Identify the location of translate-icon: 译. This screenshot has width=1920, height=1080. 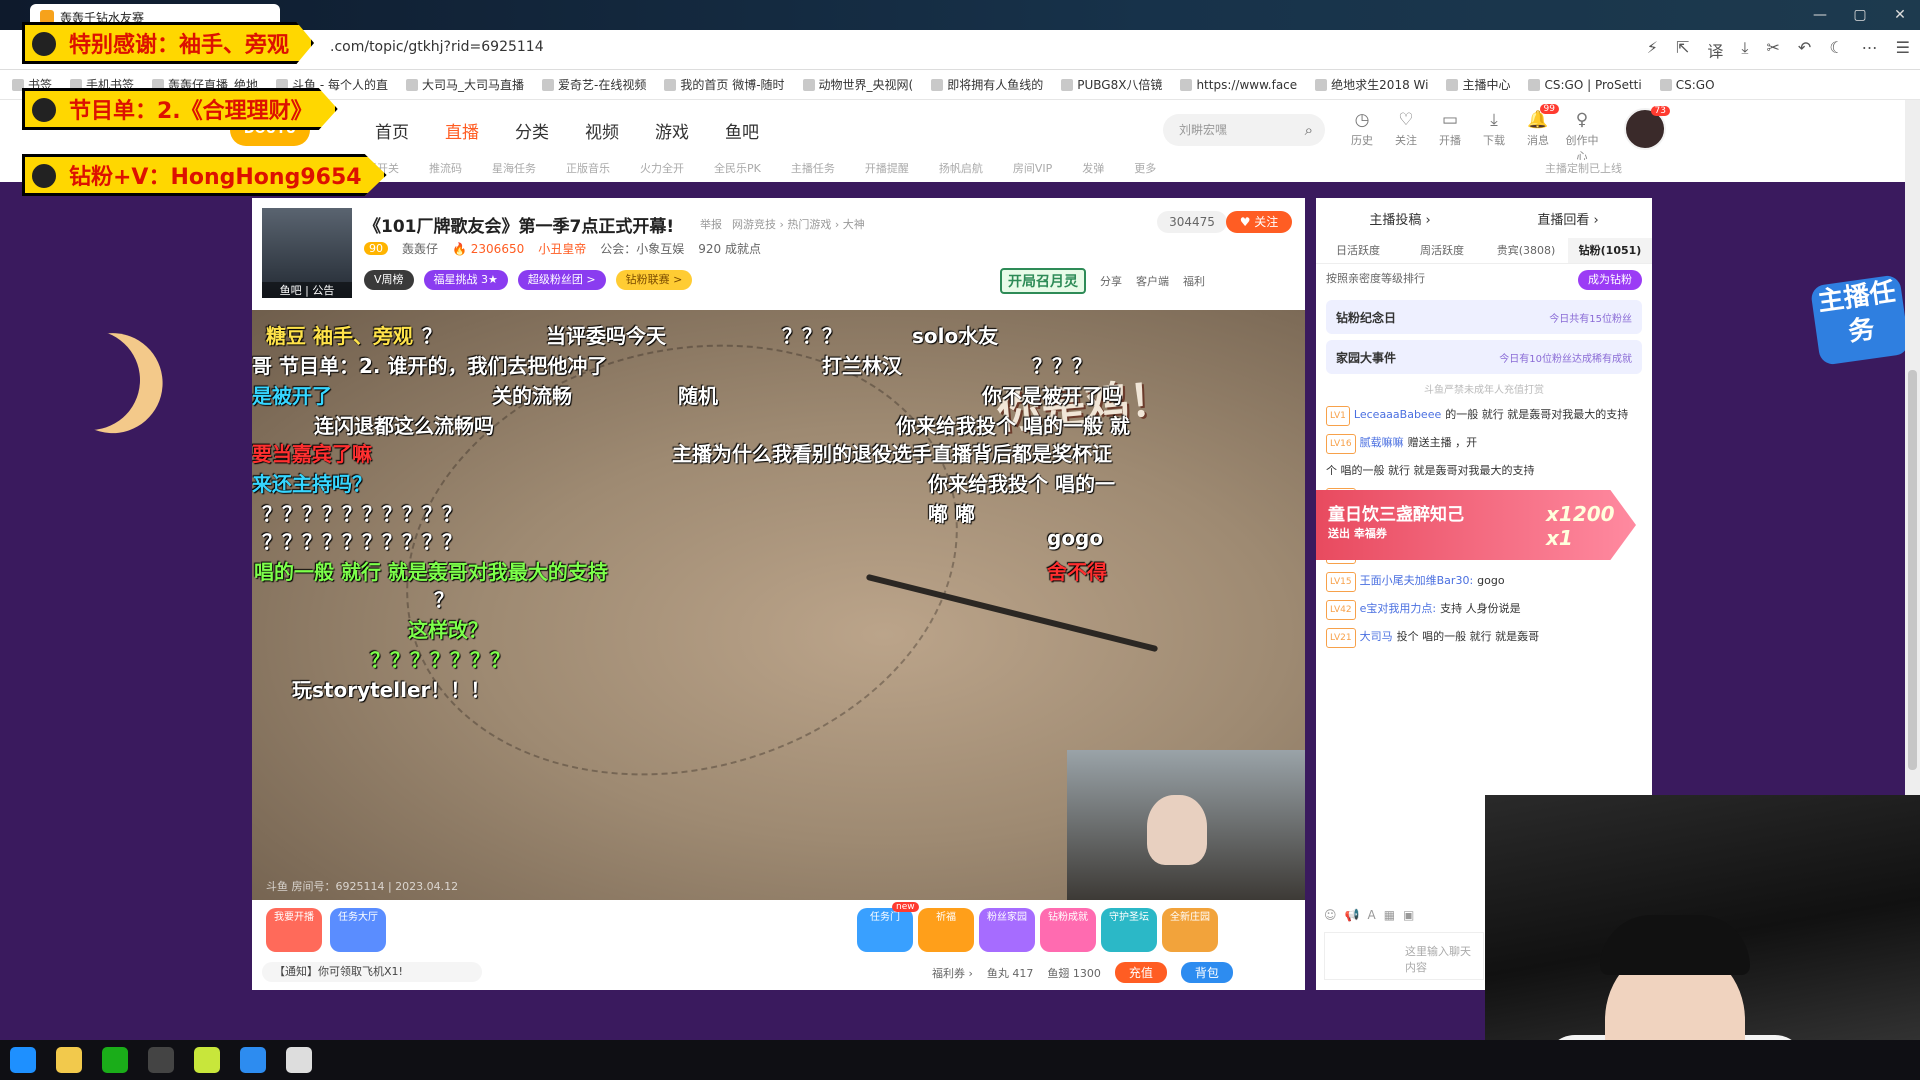
(1715, 50).